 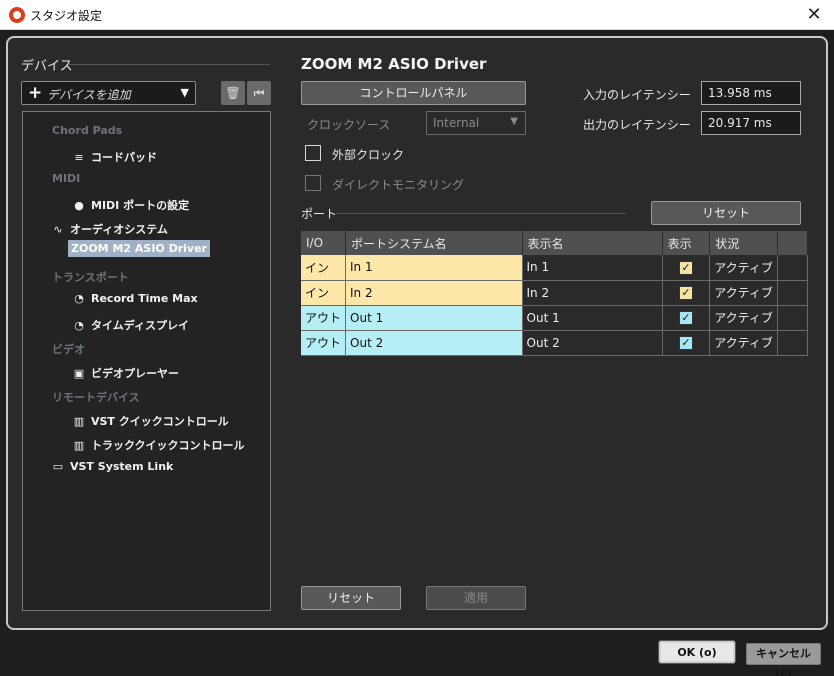 What do you see at coordinates (434, 268) in the screenshot?
I see `port-system-name: In 1` at bounding box center [434, 268].